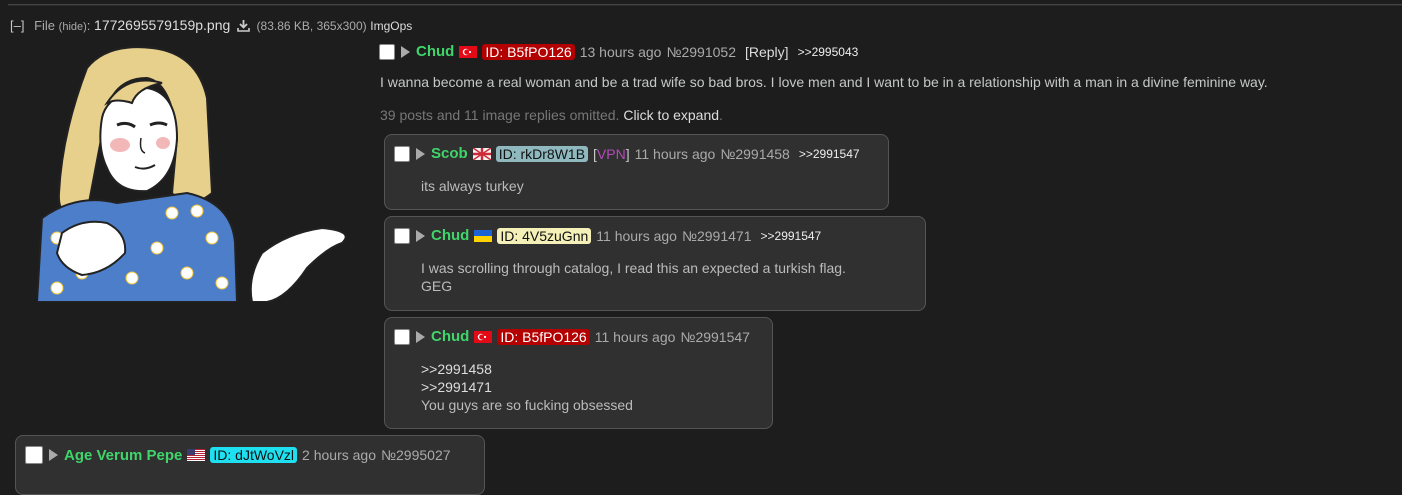  I want to click on reply-header: Chud ID: B5fPO126 11 hours ago №2991547, so click(583, 336).